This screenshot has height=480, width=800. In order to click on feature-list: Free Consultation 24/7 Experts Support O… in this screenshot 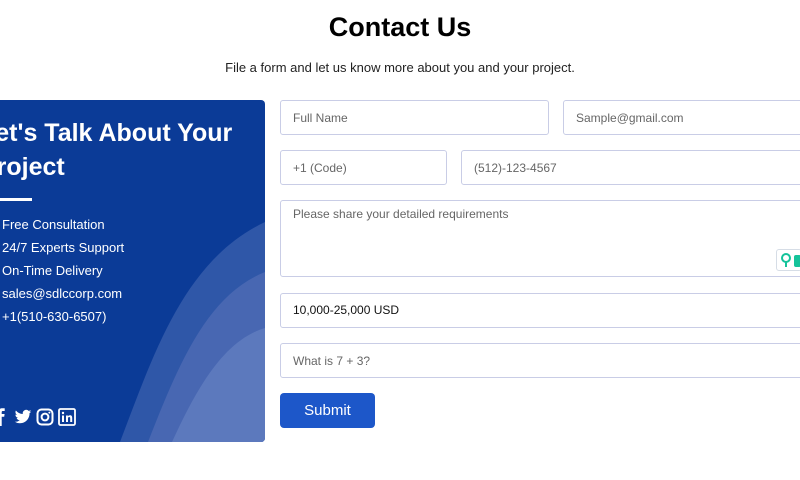, I will do `click(63, 270)`.